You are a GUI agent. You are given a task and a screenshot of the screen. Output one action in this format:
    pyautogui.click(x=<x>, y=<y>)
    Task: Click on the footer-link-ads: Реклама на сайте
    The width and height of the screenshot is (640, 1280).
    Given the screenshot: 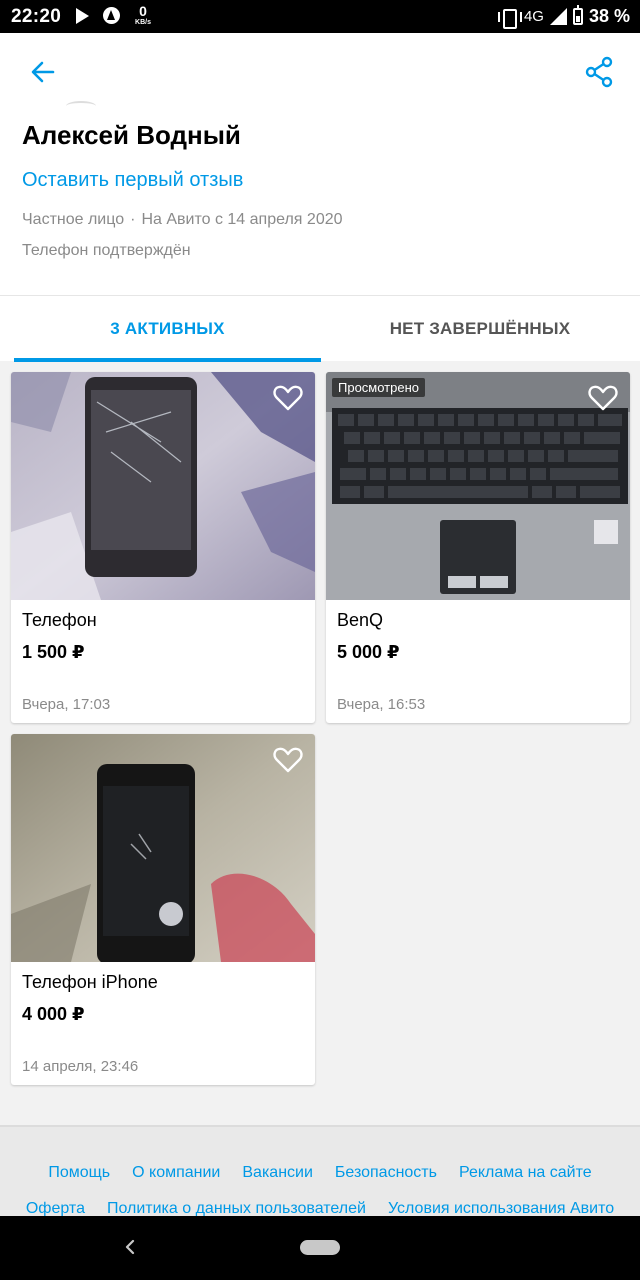 What is the action you would take?
    pyautogui.click(x=525, y=1173)
    